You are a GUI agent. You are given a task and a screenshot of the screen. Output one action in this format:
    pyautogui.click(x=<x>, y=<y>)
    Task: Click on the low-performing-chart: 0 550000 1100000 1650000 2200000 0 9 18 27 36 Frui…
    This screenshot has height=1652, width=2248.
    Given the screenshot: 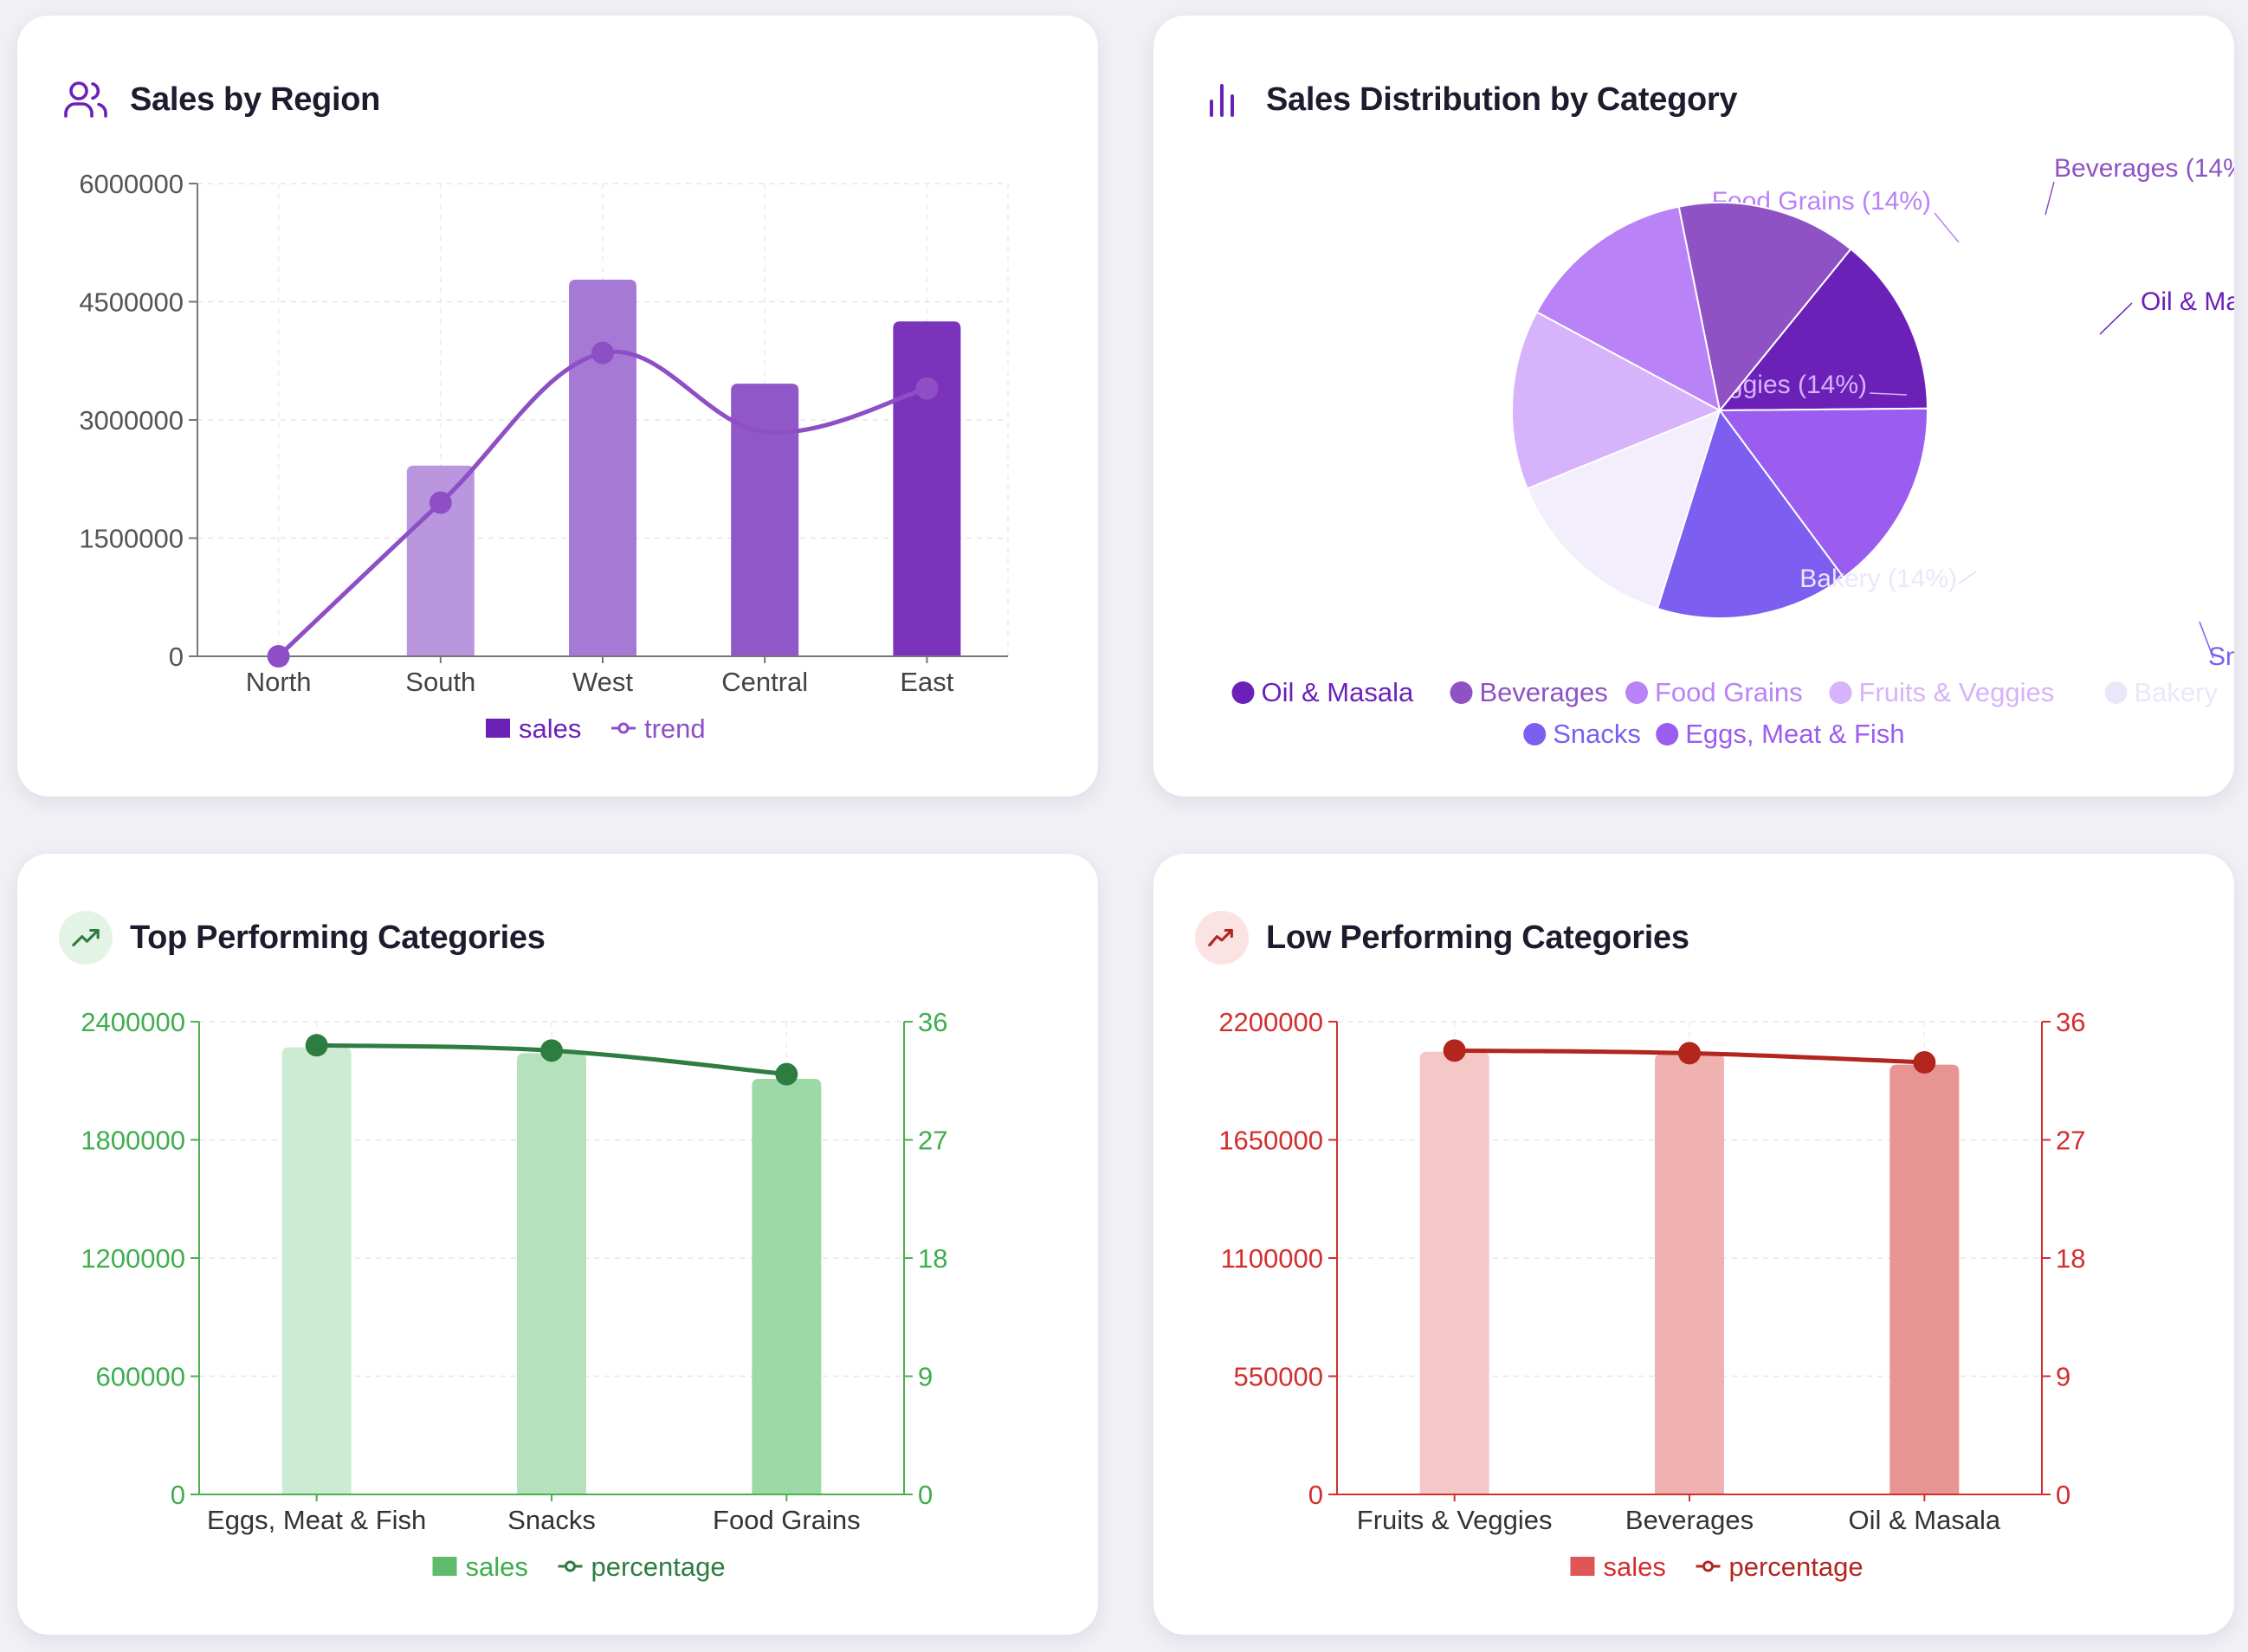 What is the action you would take?
    pyautogui.click(x=1651, y=1295)
    